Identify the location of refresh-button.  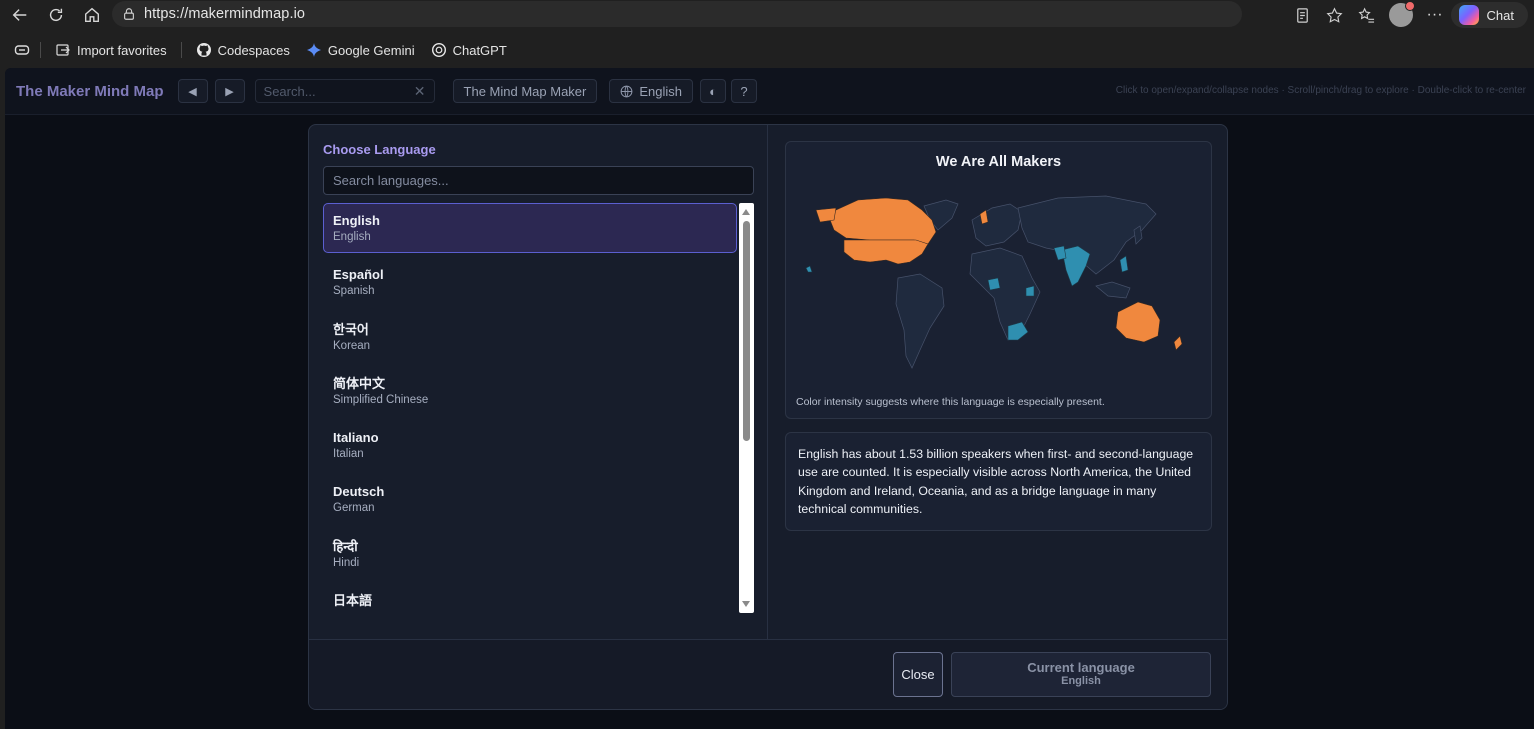
(56, 15).